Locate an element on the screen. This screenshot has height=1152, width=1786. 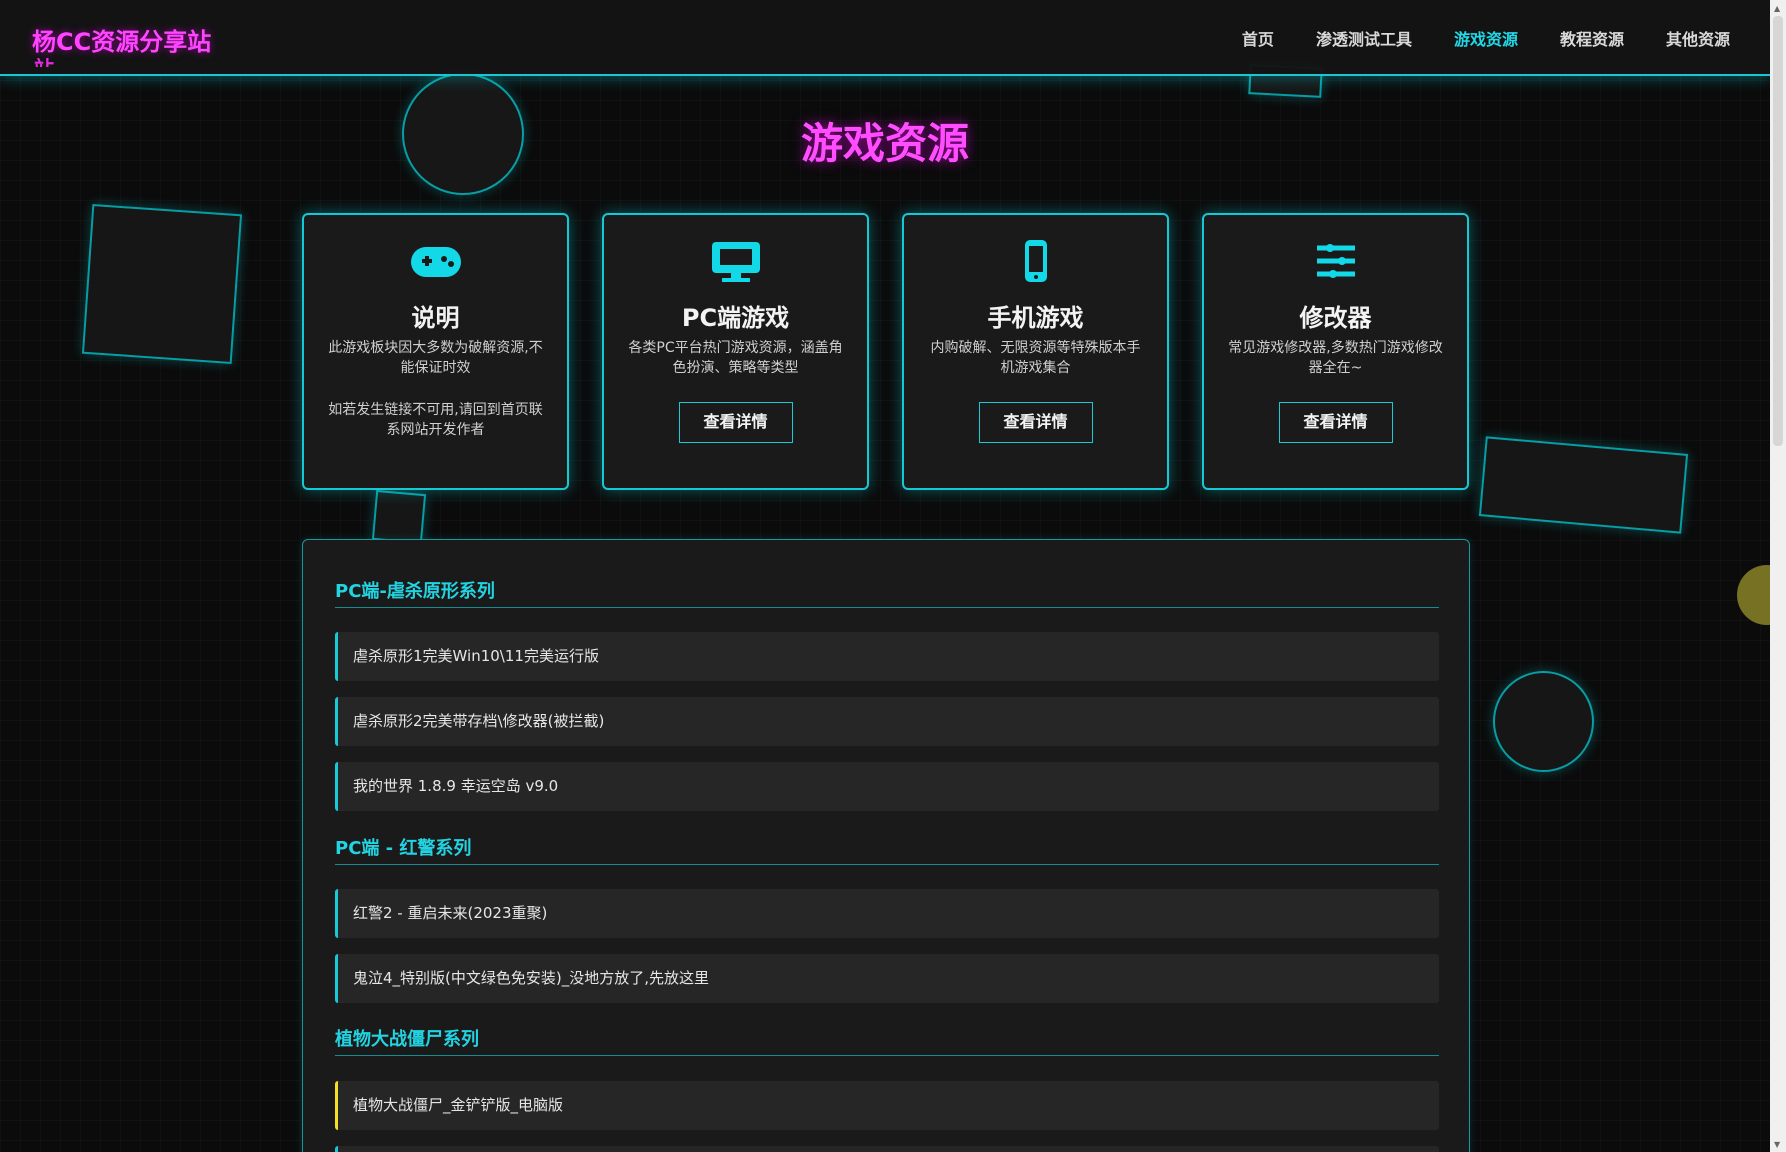
mobile-games-detail-button: 查看详情 is located at coordinates (1035, 422).